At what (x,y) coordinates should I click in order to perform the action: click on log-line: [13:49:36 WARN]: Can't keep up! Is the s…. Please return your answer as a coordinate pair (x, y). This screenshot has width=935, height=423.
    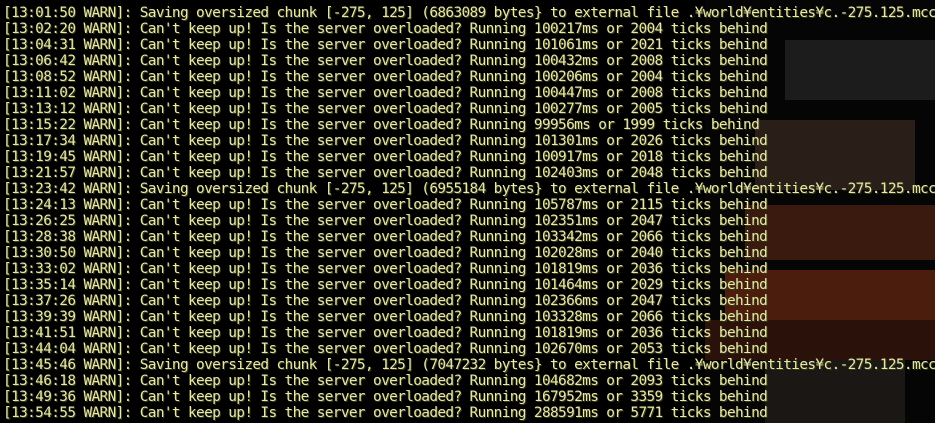
    Looking at the image, I should click on (385, 397).